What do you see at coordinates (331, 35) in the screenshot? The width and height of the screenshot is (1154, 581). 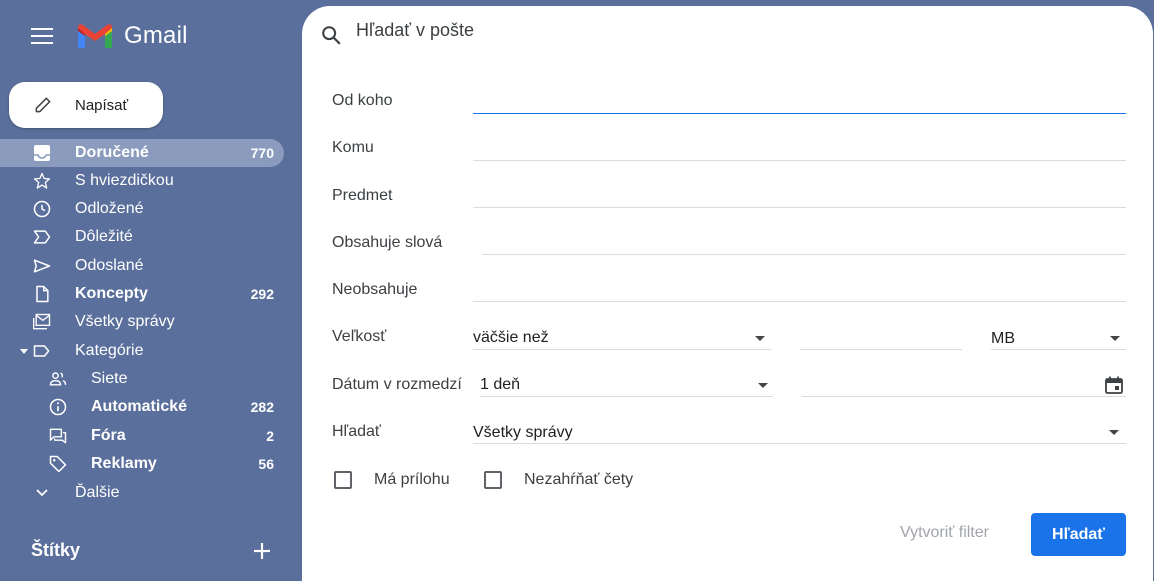 I see `search-icon` at bounding box center [331, 35].